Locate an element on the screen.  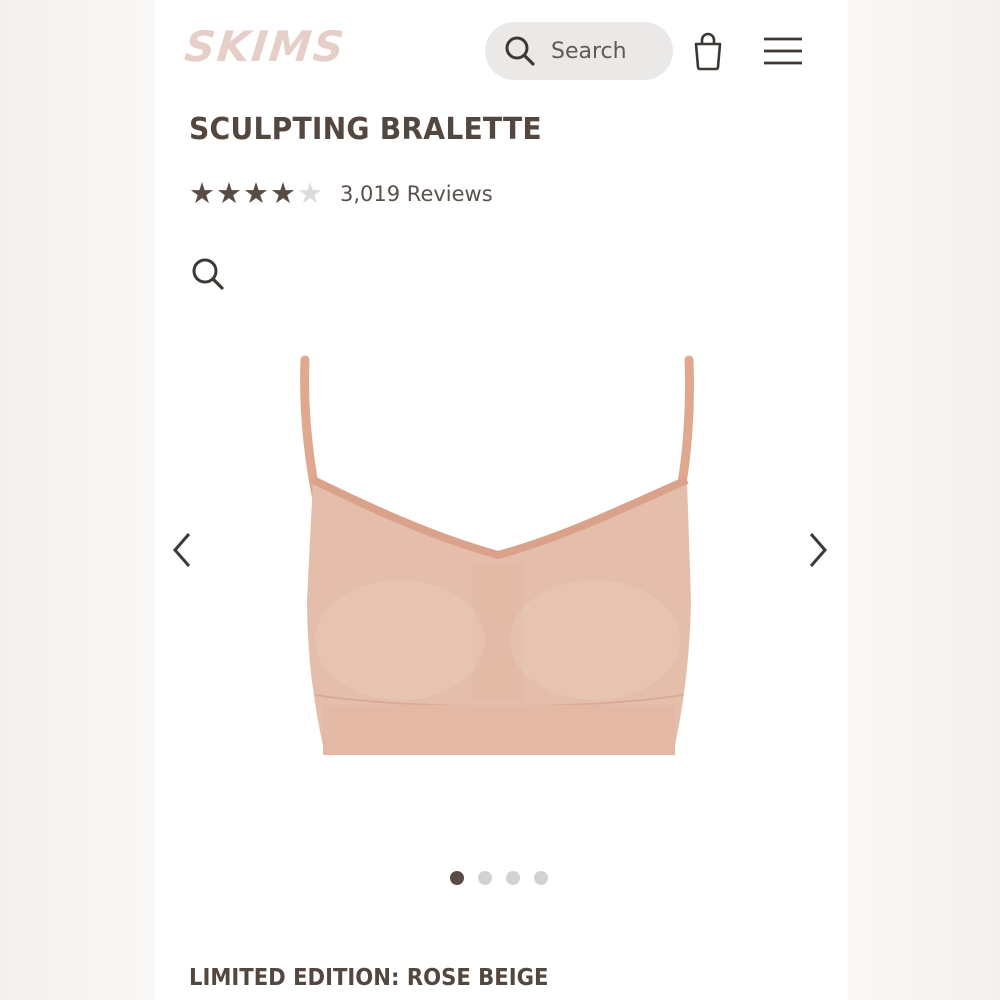
reviews-link: 3,019 Reviews is located at coordinates (416, 194).